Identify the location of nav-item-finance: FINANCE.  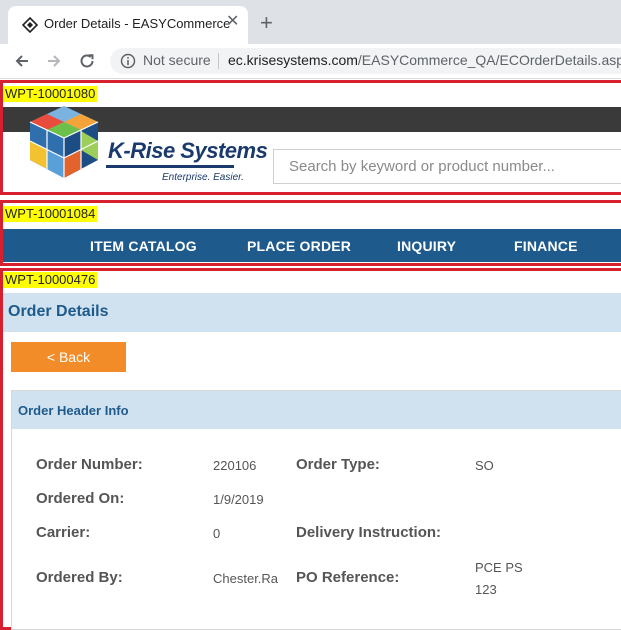
(546, 246).